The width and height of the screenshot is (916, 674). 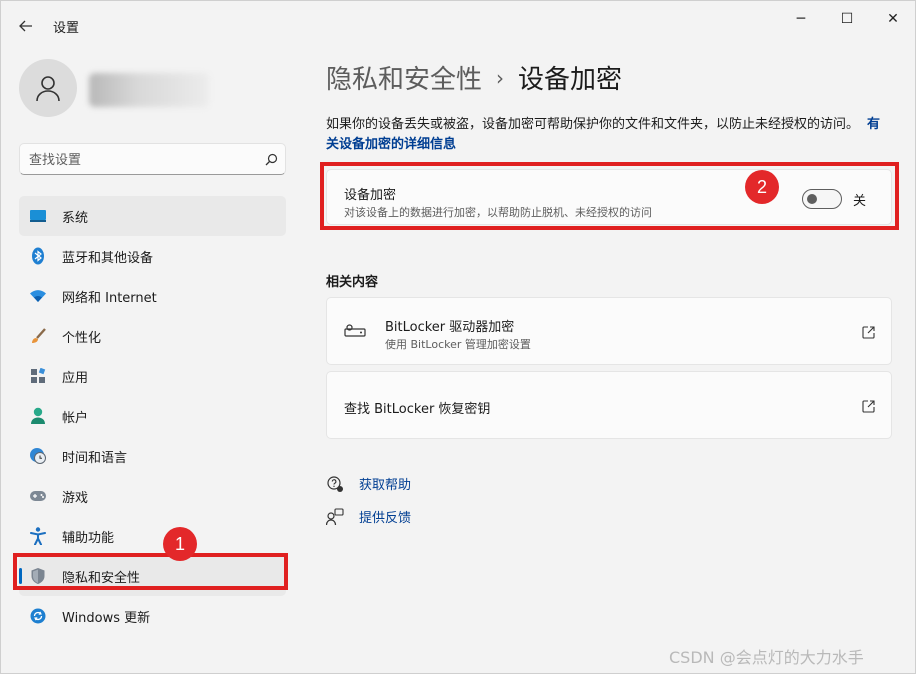 What do you see at coordinates (109, 298) in the screenshot?
I see `sidebar-item-label: 网络和 Internet` at bounding box center [109, 298].